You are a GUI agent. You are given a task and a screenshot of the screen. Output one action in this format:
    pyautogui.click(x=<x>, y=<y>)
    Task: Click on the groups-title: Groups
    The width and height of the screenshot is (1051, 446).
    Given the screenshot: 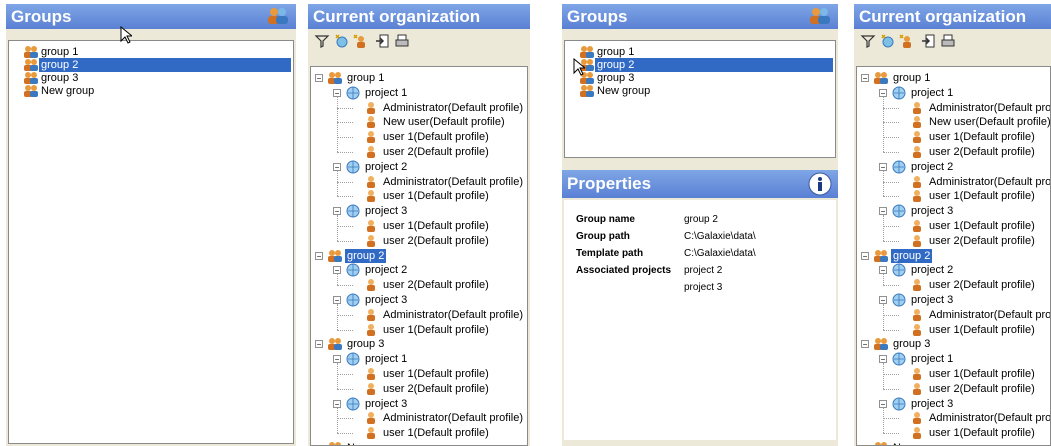 What is the action you would take?
    pyautogui.click(x=41, y=16)
    